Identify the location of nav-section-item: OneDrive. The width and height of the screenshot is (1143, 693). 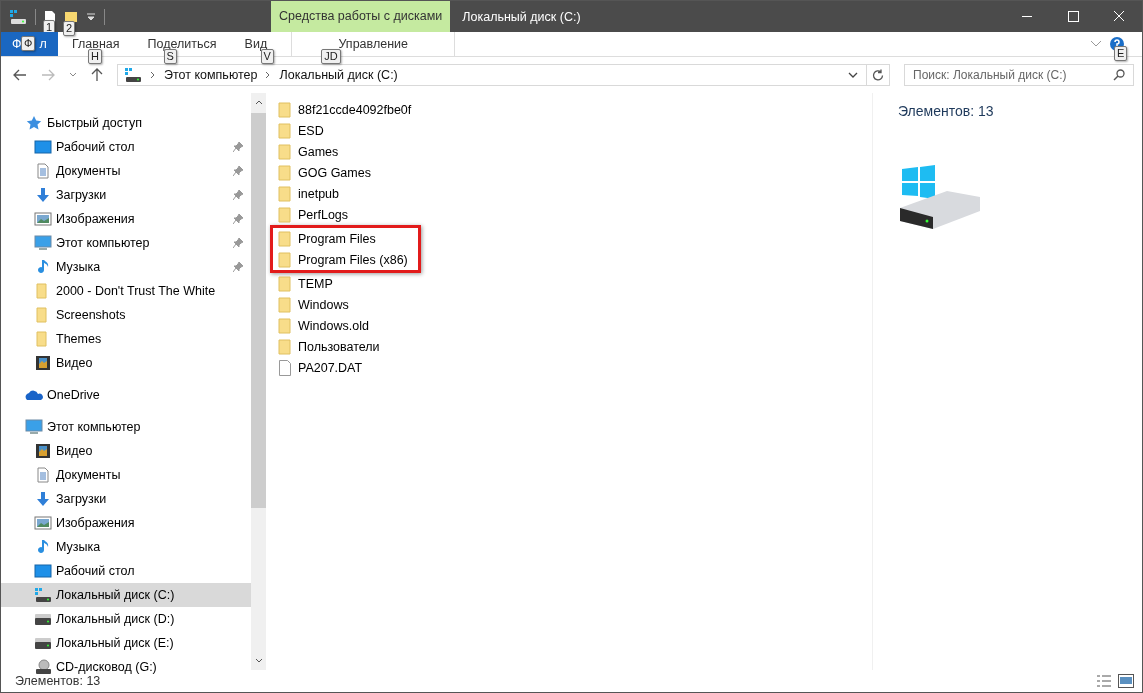
(126, 395).